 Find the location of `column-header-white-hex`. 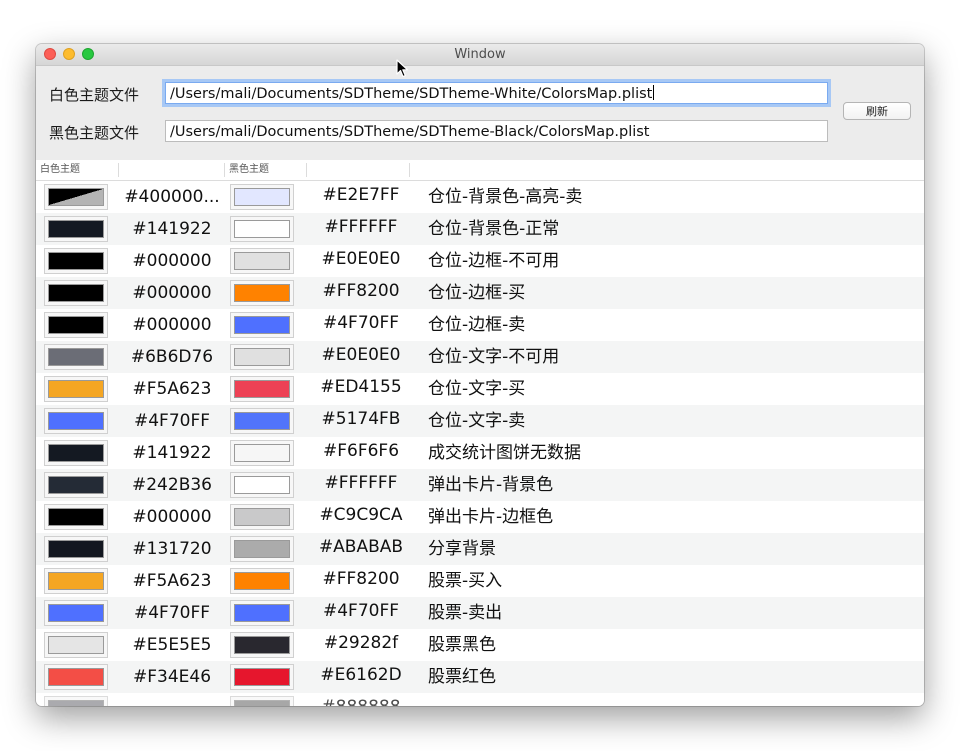

column-header-white-hex is located at coordinates (171, 170).